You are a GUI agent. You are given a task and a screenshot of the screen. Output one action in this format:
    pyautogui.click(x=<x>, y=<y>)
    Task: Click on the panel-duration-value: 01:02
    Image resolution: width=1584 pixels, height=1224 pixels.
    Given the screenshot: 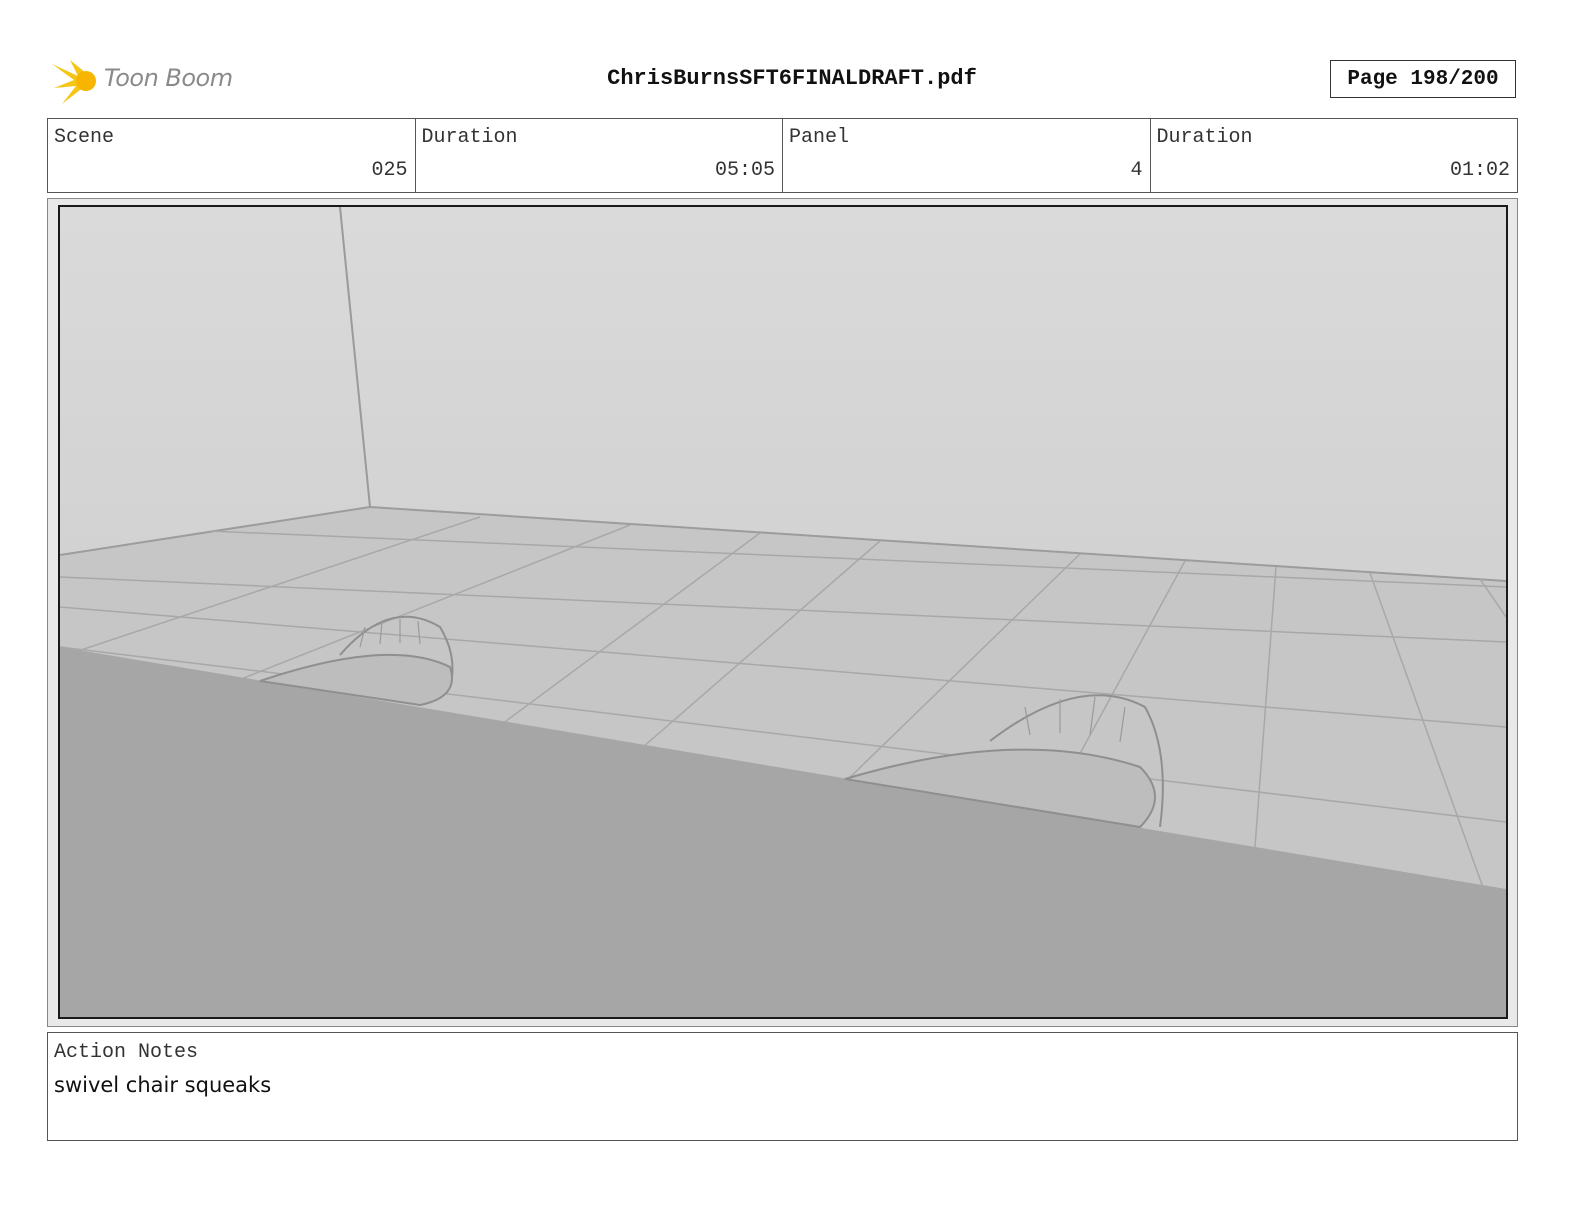 What is the action you would take?
    pyautogui.click(x=1479, y=170)
    